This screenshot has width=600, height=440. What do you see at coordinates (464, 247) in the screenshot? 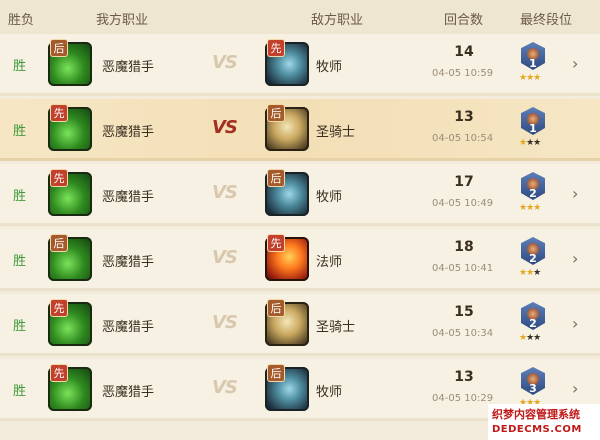
I see `turn-count: 18` at bounding box center [464, 247].